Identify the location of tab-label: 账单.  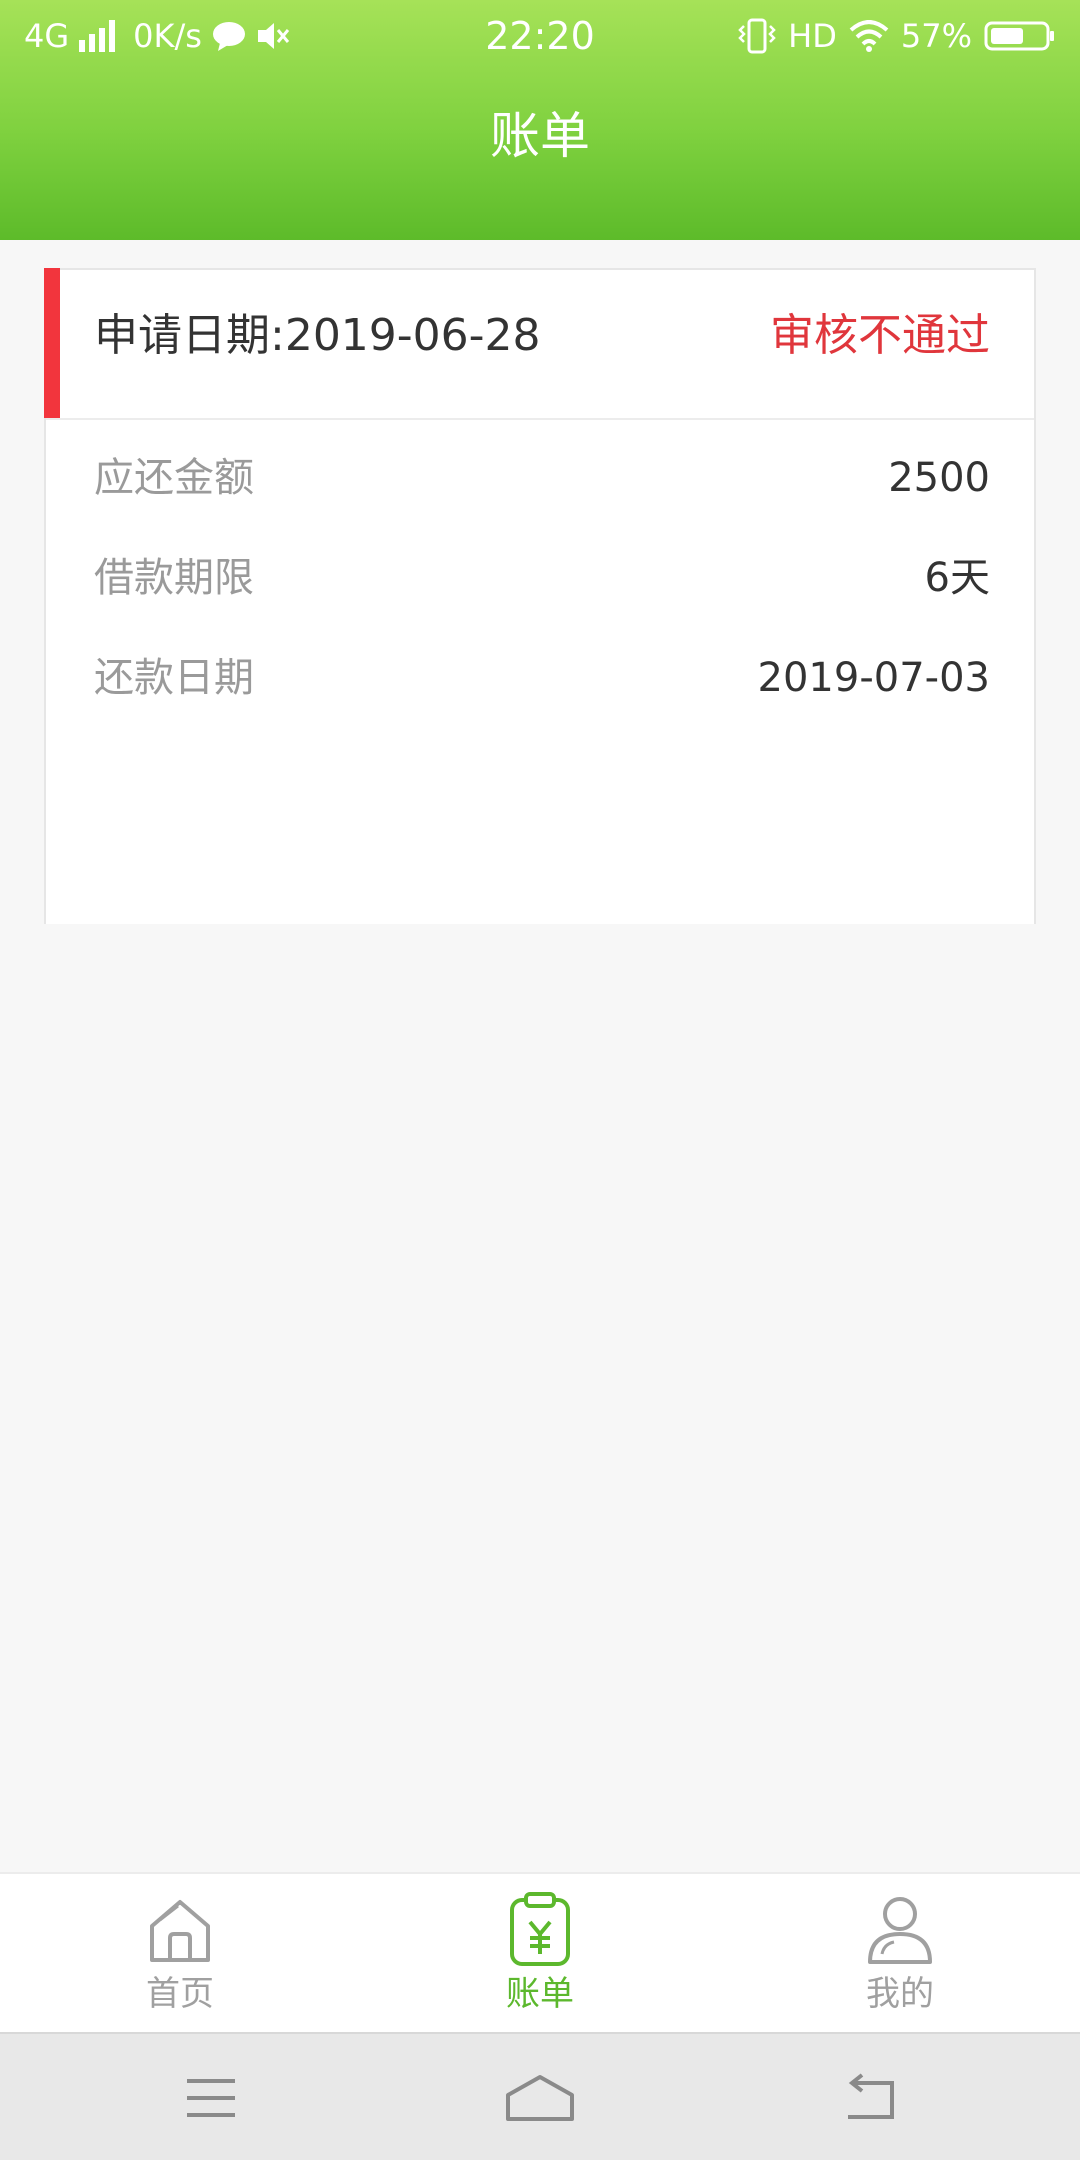
(540, 1994).